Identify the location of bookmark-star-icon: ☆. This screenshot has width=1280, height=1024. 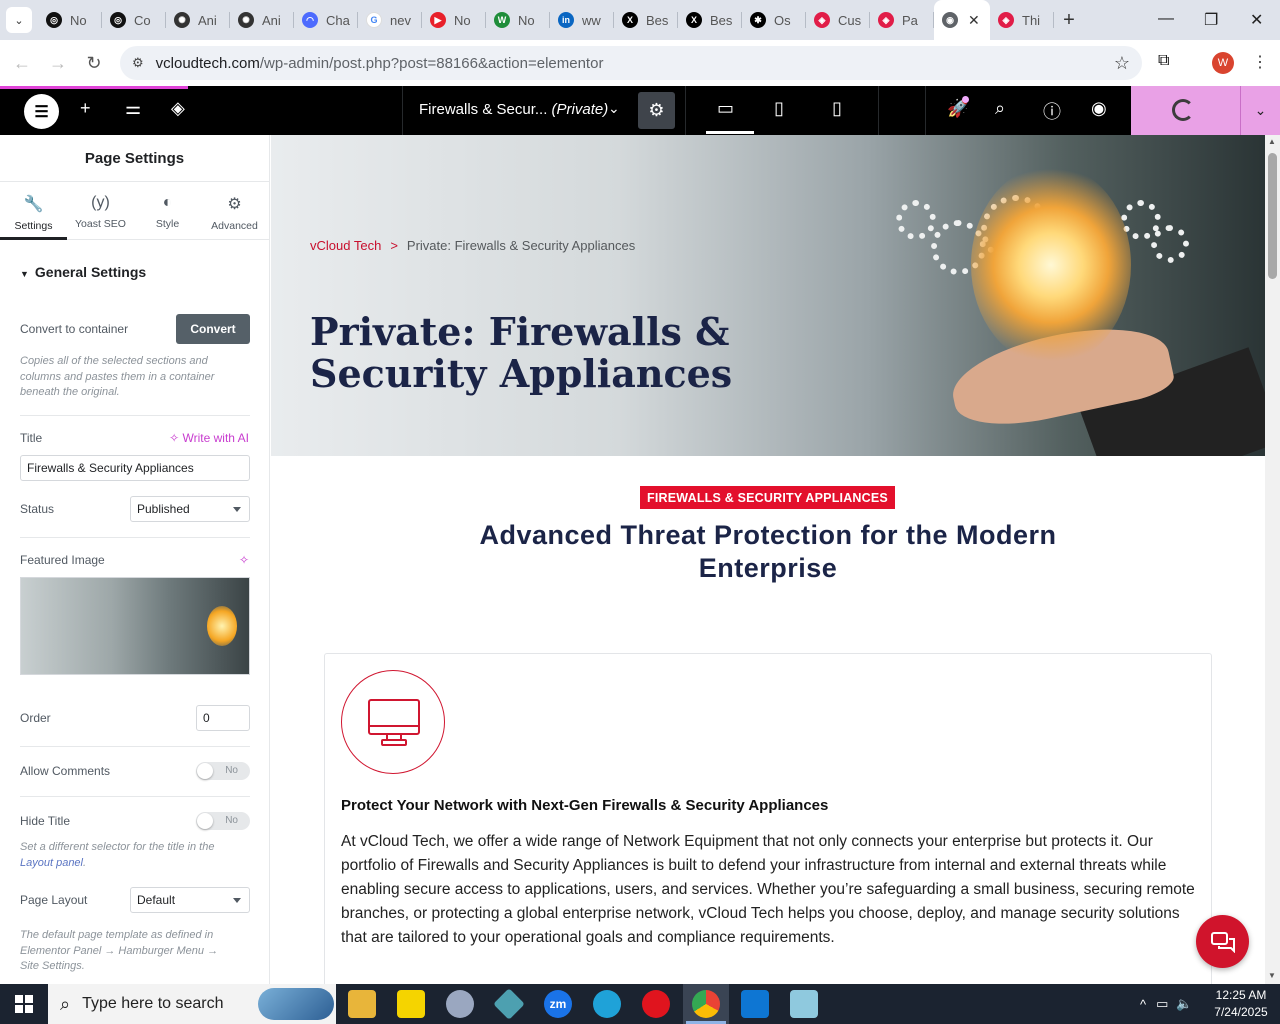
(1122, 63).